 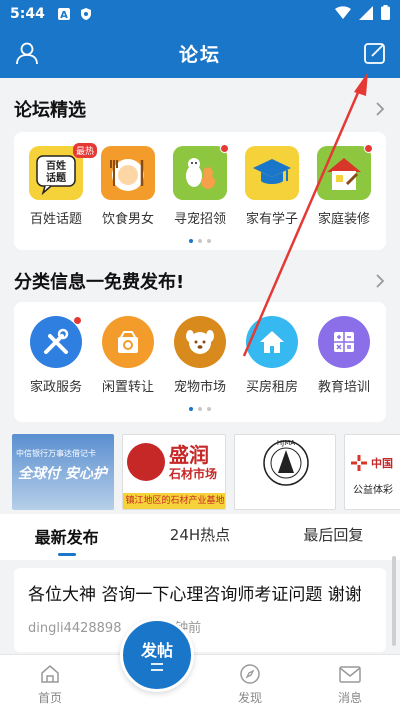 I want to click on new-post-label: 发帖, so click(x=156, y=650).